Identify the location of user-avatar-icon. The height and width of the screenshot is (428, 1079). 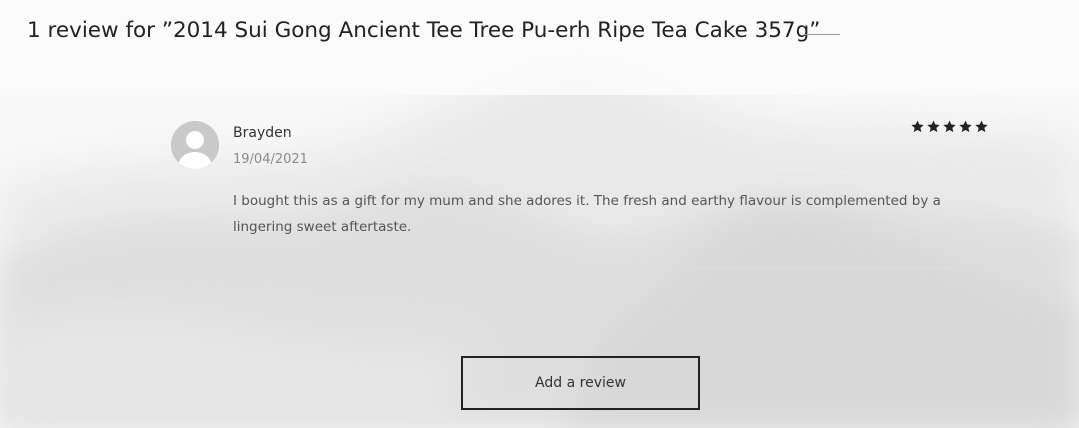
(195, 145).